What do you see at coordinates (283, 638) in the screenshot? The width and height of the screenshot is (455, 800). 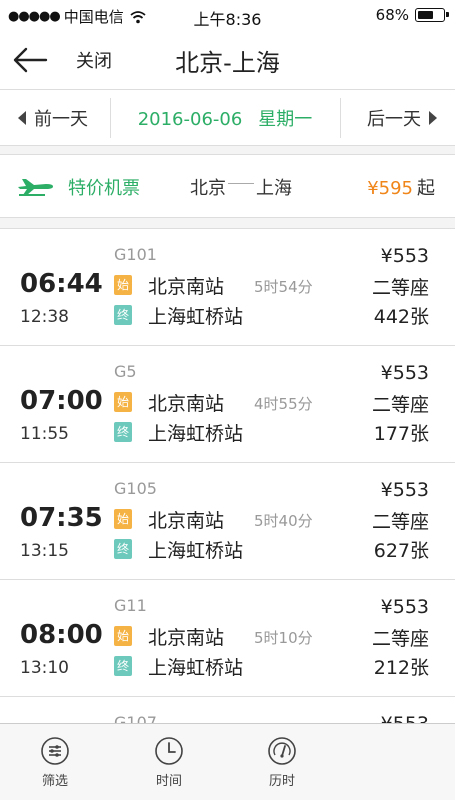 I see `trip-duration: 5时10分` at bounding box center [283, 638].